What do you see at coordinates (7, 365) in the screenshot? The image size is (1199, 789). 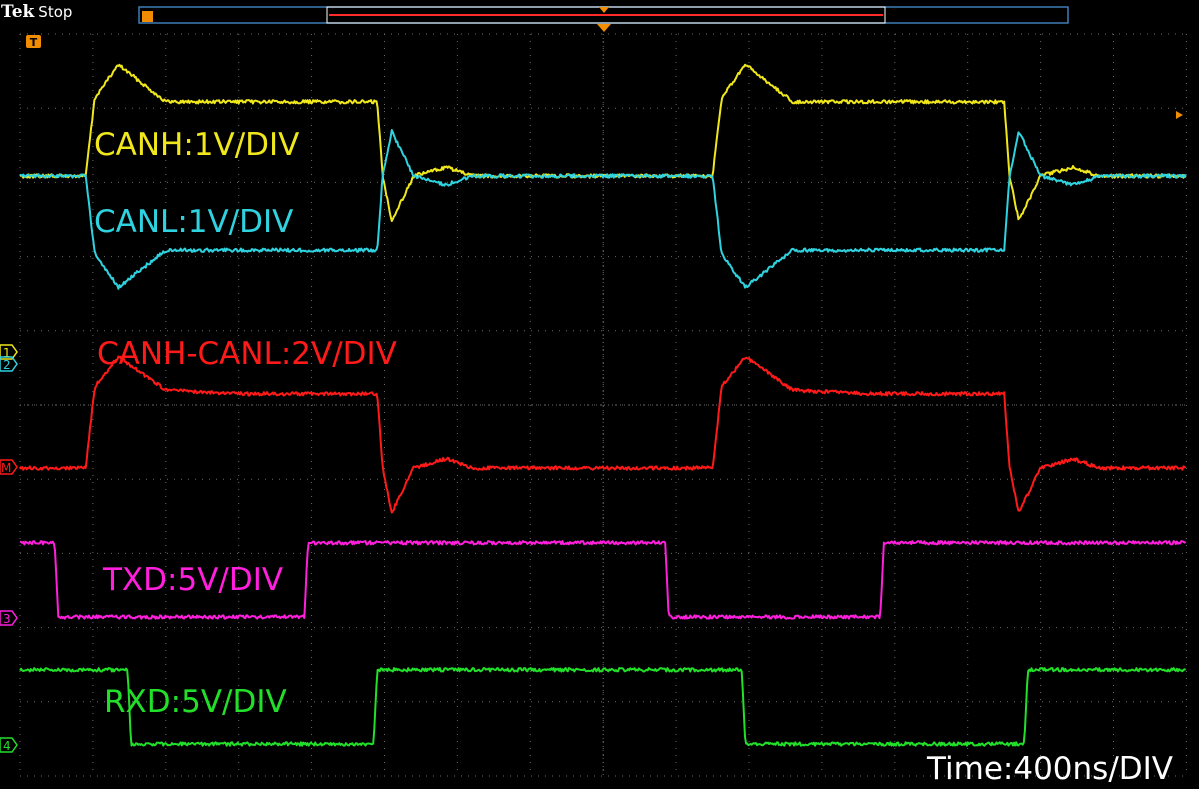 I see `ch2-marker-text: 2` at bounding box center [7, 365].